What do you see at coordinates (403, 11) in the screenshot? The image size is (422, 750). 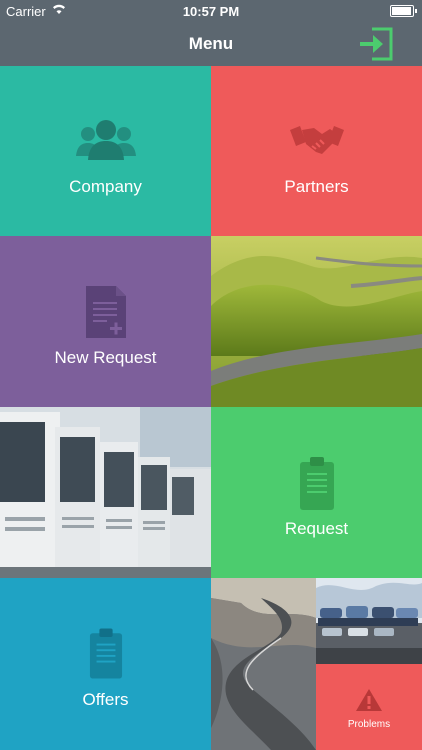 I see `battery-icon` at bounding box center [403, 11].